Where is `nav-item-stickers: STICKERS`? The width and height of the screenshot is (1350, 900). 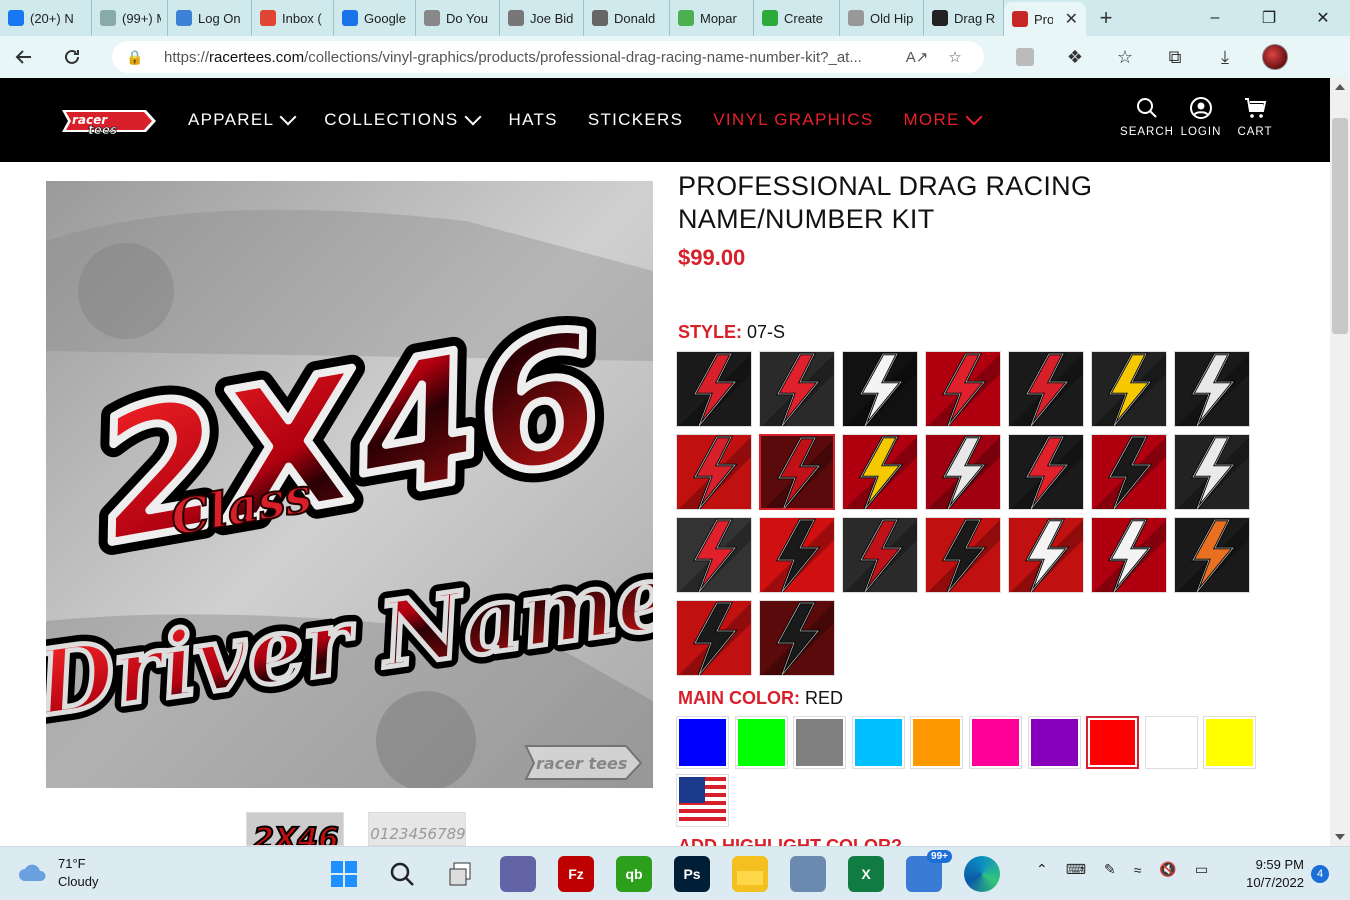
nav-item-stickers: STICKERS is located at coordinates (635, 120).